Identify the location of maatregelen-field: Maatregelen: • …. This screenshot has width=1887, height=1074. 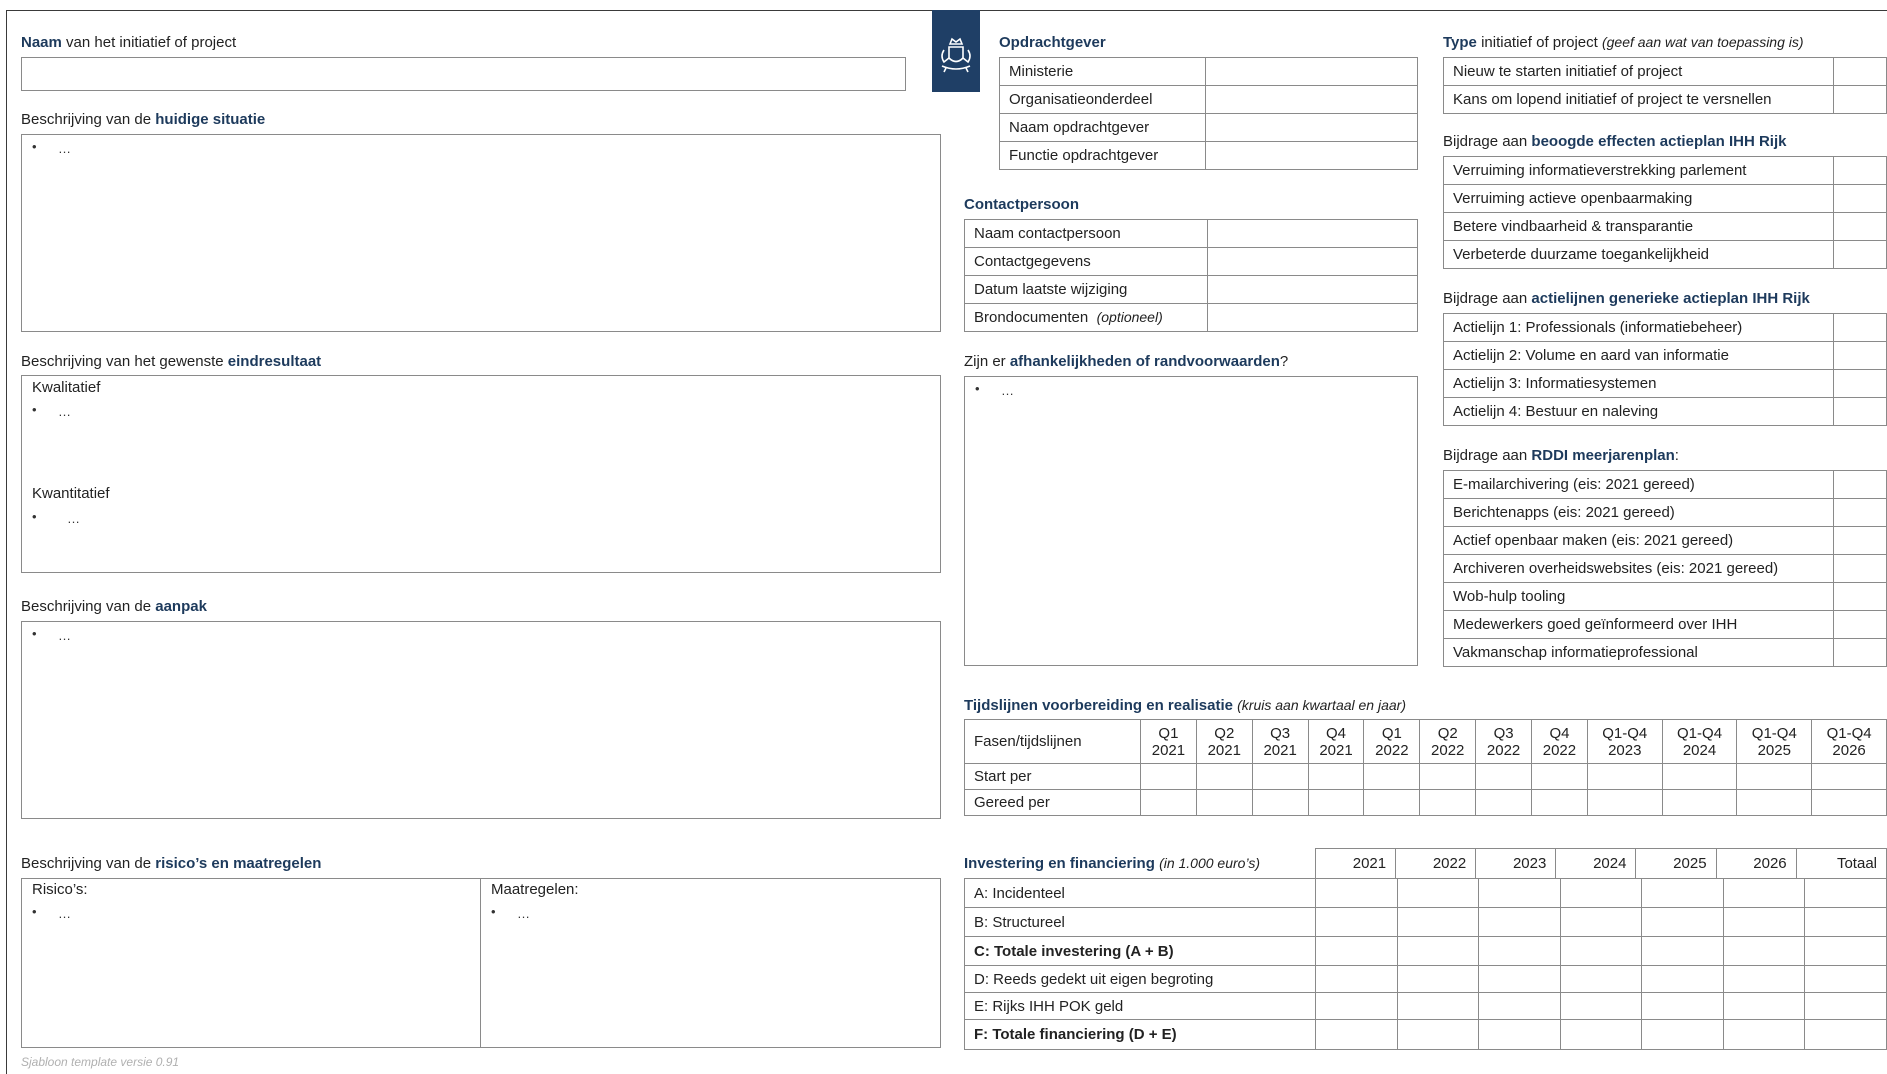
(710, 963).